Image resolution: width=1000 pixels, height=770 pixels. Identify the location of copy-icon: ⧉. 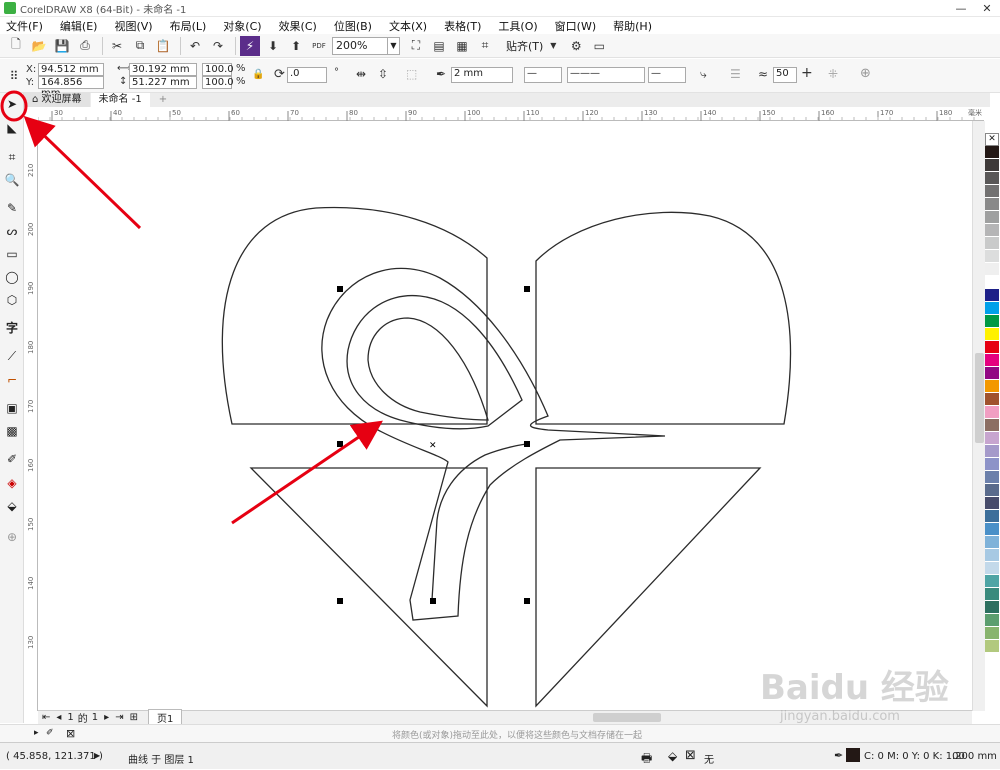
(140, 46).